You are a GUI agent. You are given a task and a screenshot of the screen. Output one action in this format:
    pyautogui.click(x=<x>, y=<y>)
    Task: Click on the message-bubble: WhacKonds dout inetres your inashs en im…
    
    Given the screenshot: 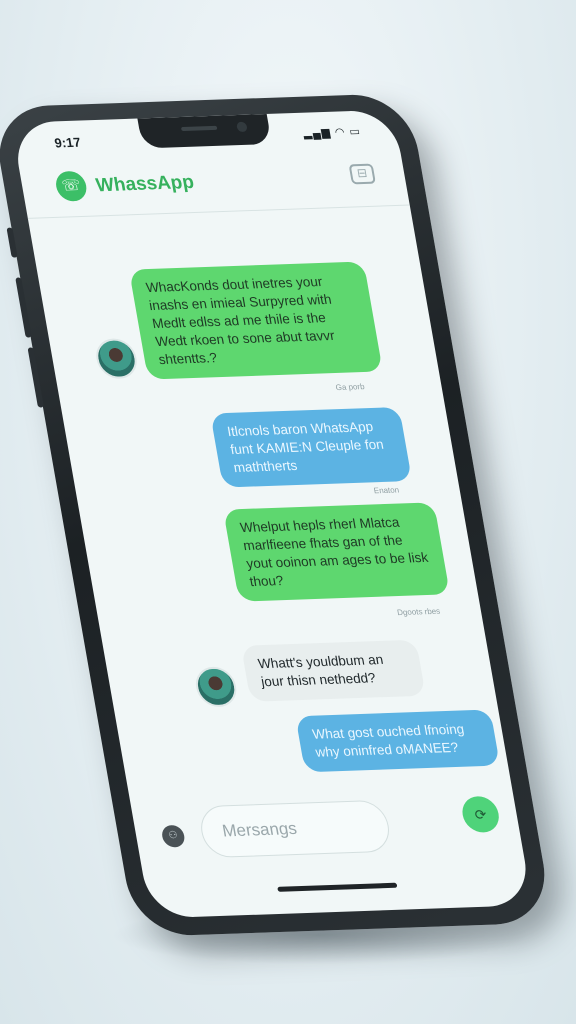 What is the action you would take?
    pyautogui.click(x=255, y=320)
    